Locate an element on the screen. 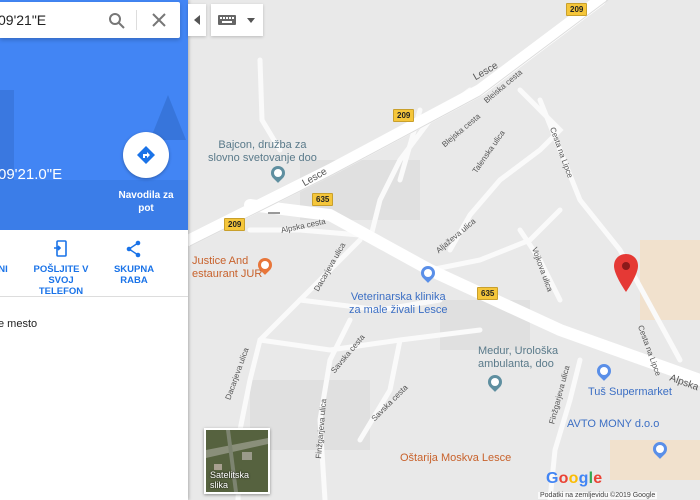  close-icon is located at coordinates (159, 20).